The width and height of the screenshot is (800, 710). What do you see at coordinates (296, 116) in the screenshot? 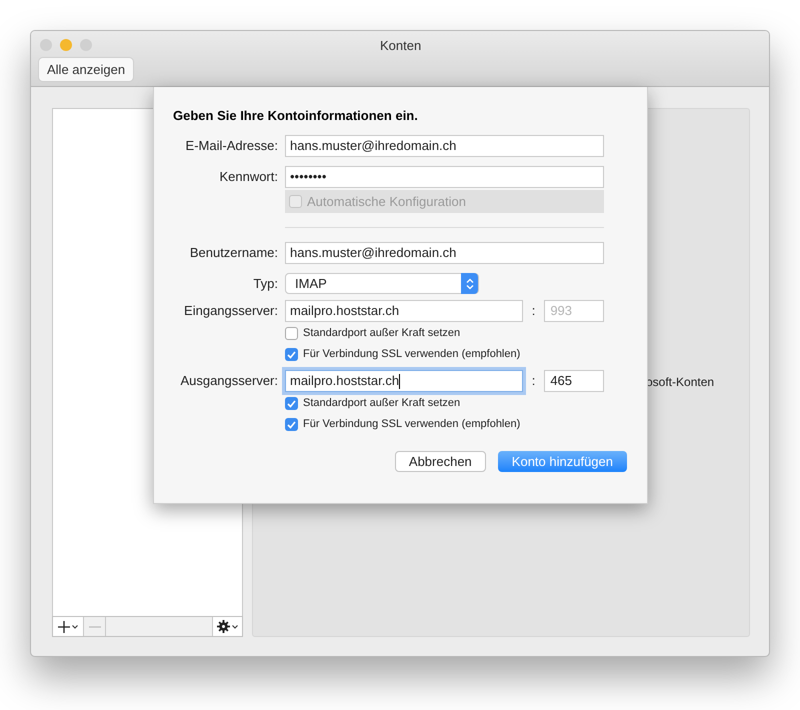
I see `dialog-heading: Geben Sie Ihre Kontoinformationen ein.` at bounding box center [296, 116].